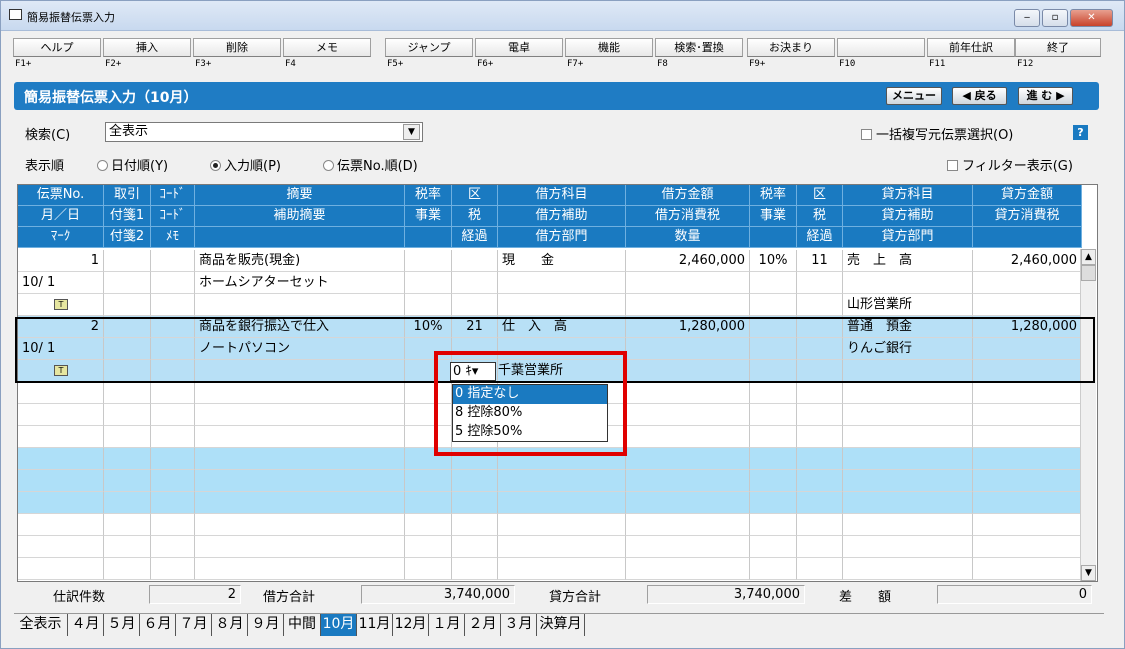  I want to click on fkey-function: 機能 F7+, so click(609, 56).